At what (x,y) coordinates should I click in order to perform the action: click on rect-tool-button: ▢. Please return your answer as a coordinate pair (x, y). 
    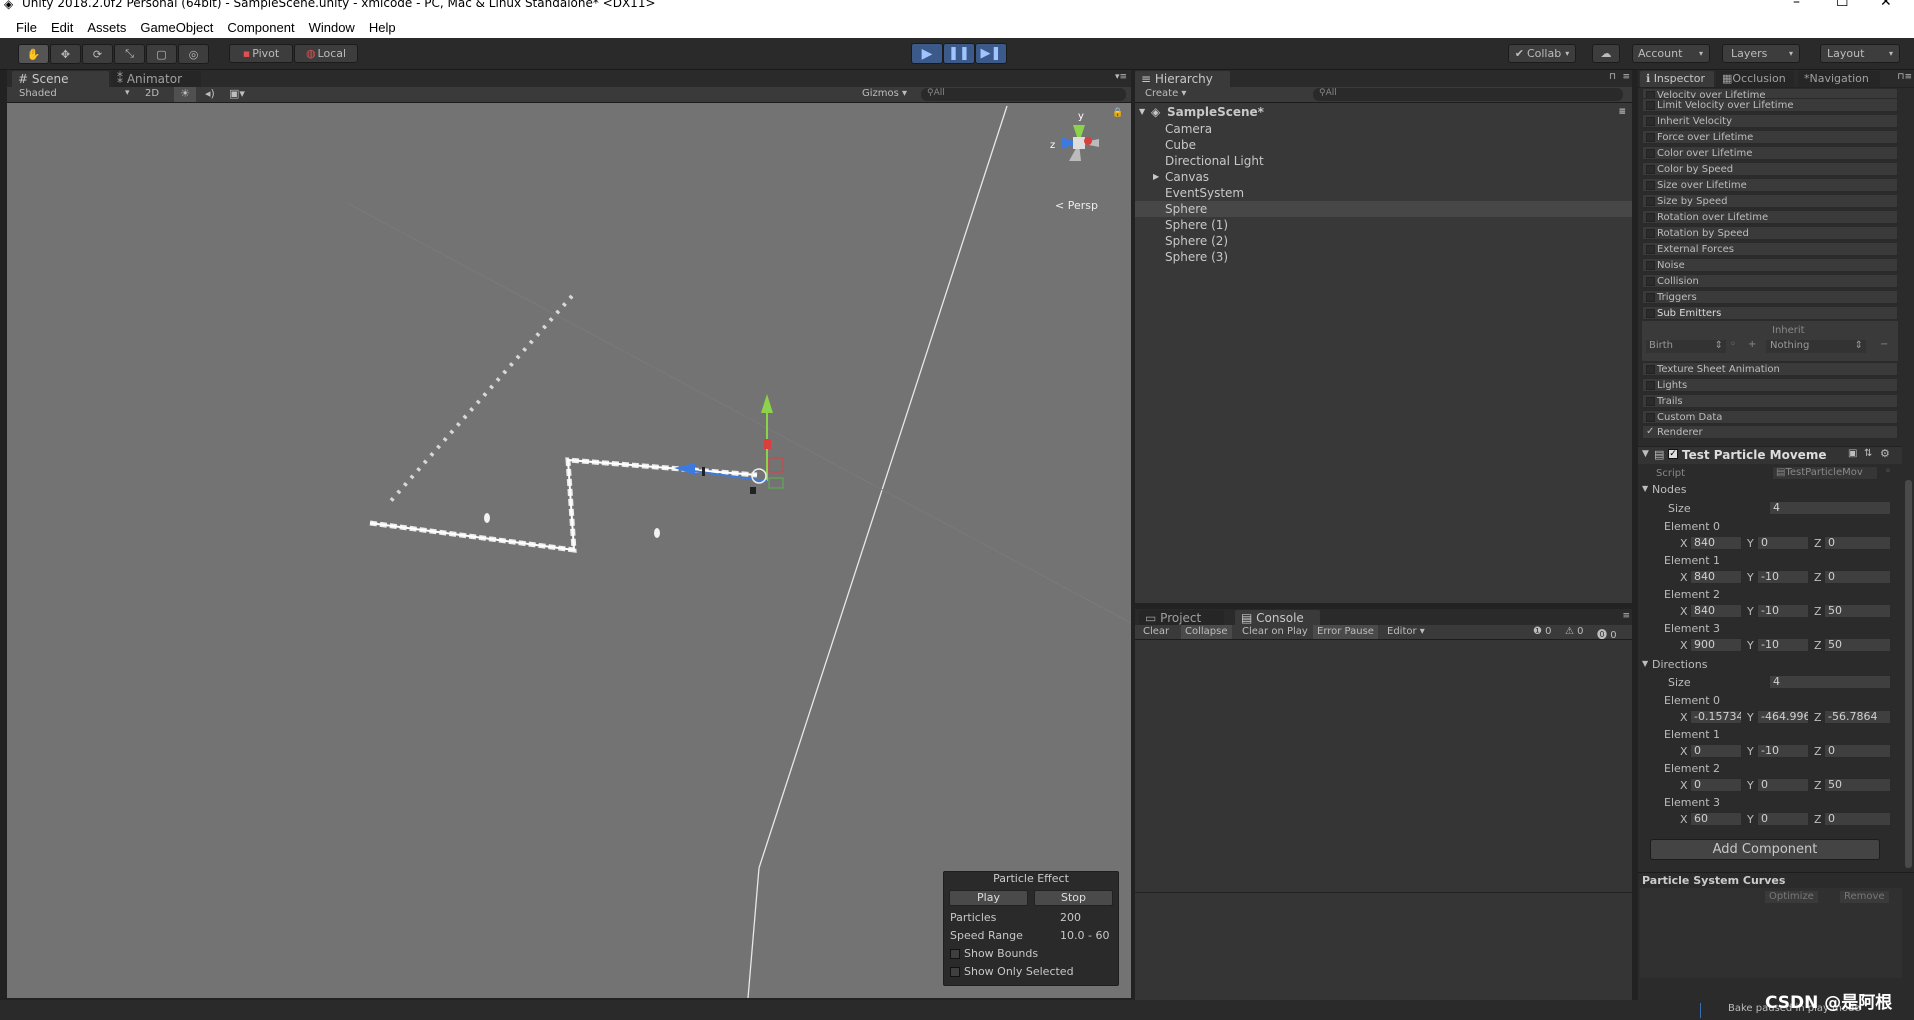
    Looking at the image, I should click on (161, 54).